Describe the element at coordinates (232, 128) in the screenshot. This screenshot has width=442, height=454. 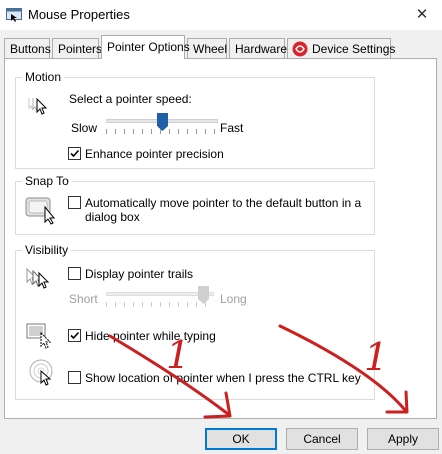
I see `fast-label: Fast` at that location.